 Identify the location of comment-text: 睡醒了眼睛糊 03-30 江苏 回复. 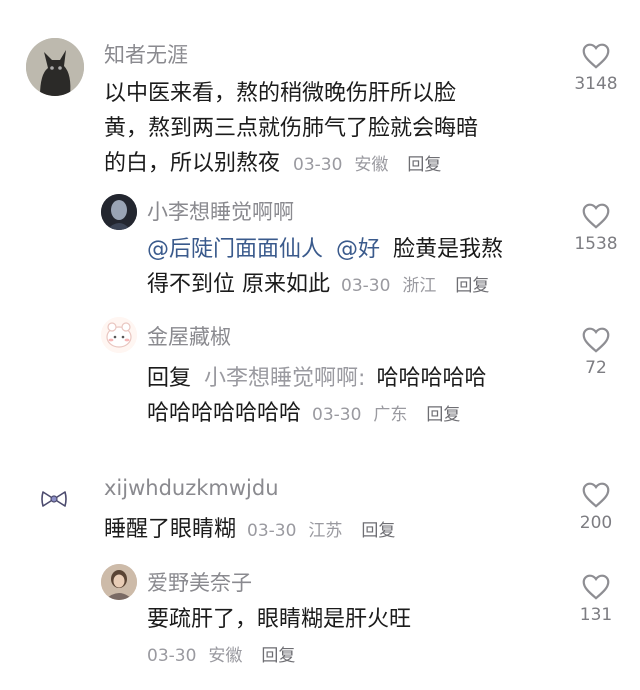
(334, 530).